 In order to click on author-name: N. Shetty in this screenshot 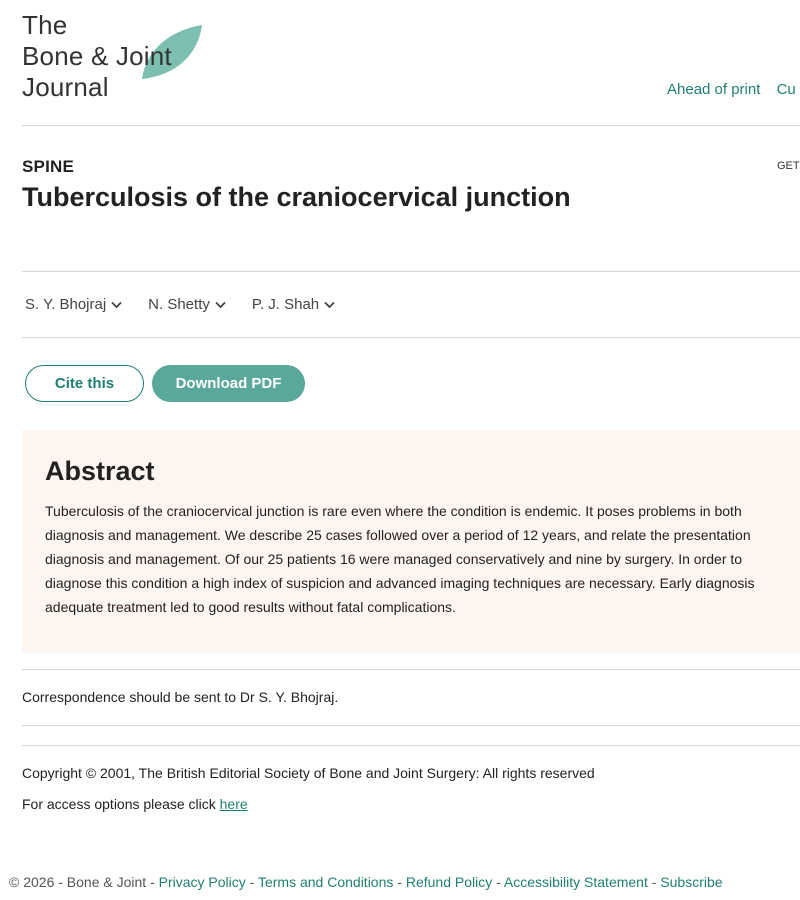, I will do `click(179, 304)`.